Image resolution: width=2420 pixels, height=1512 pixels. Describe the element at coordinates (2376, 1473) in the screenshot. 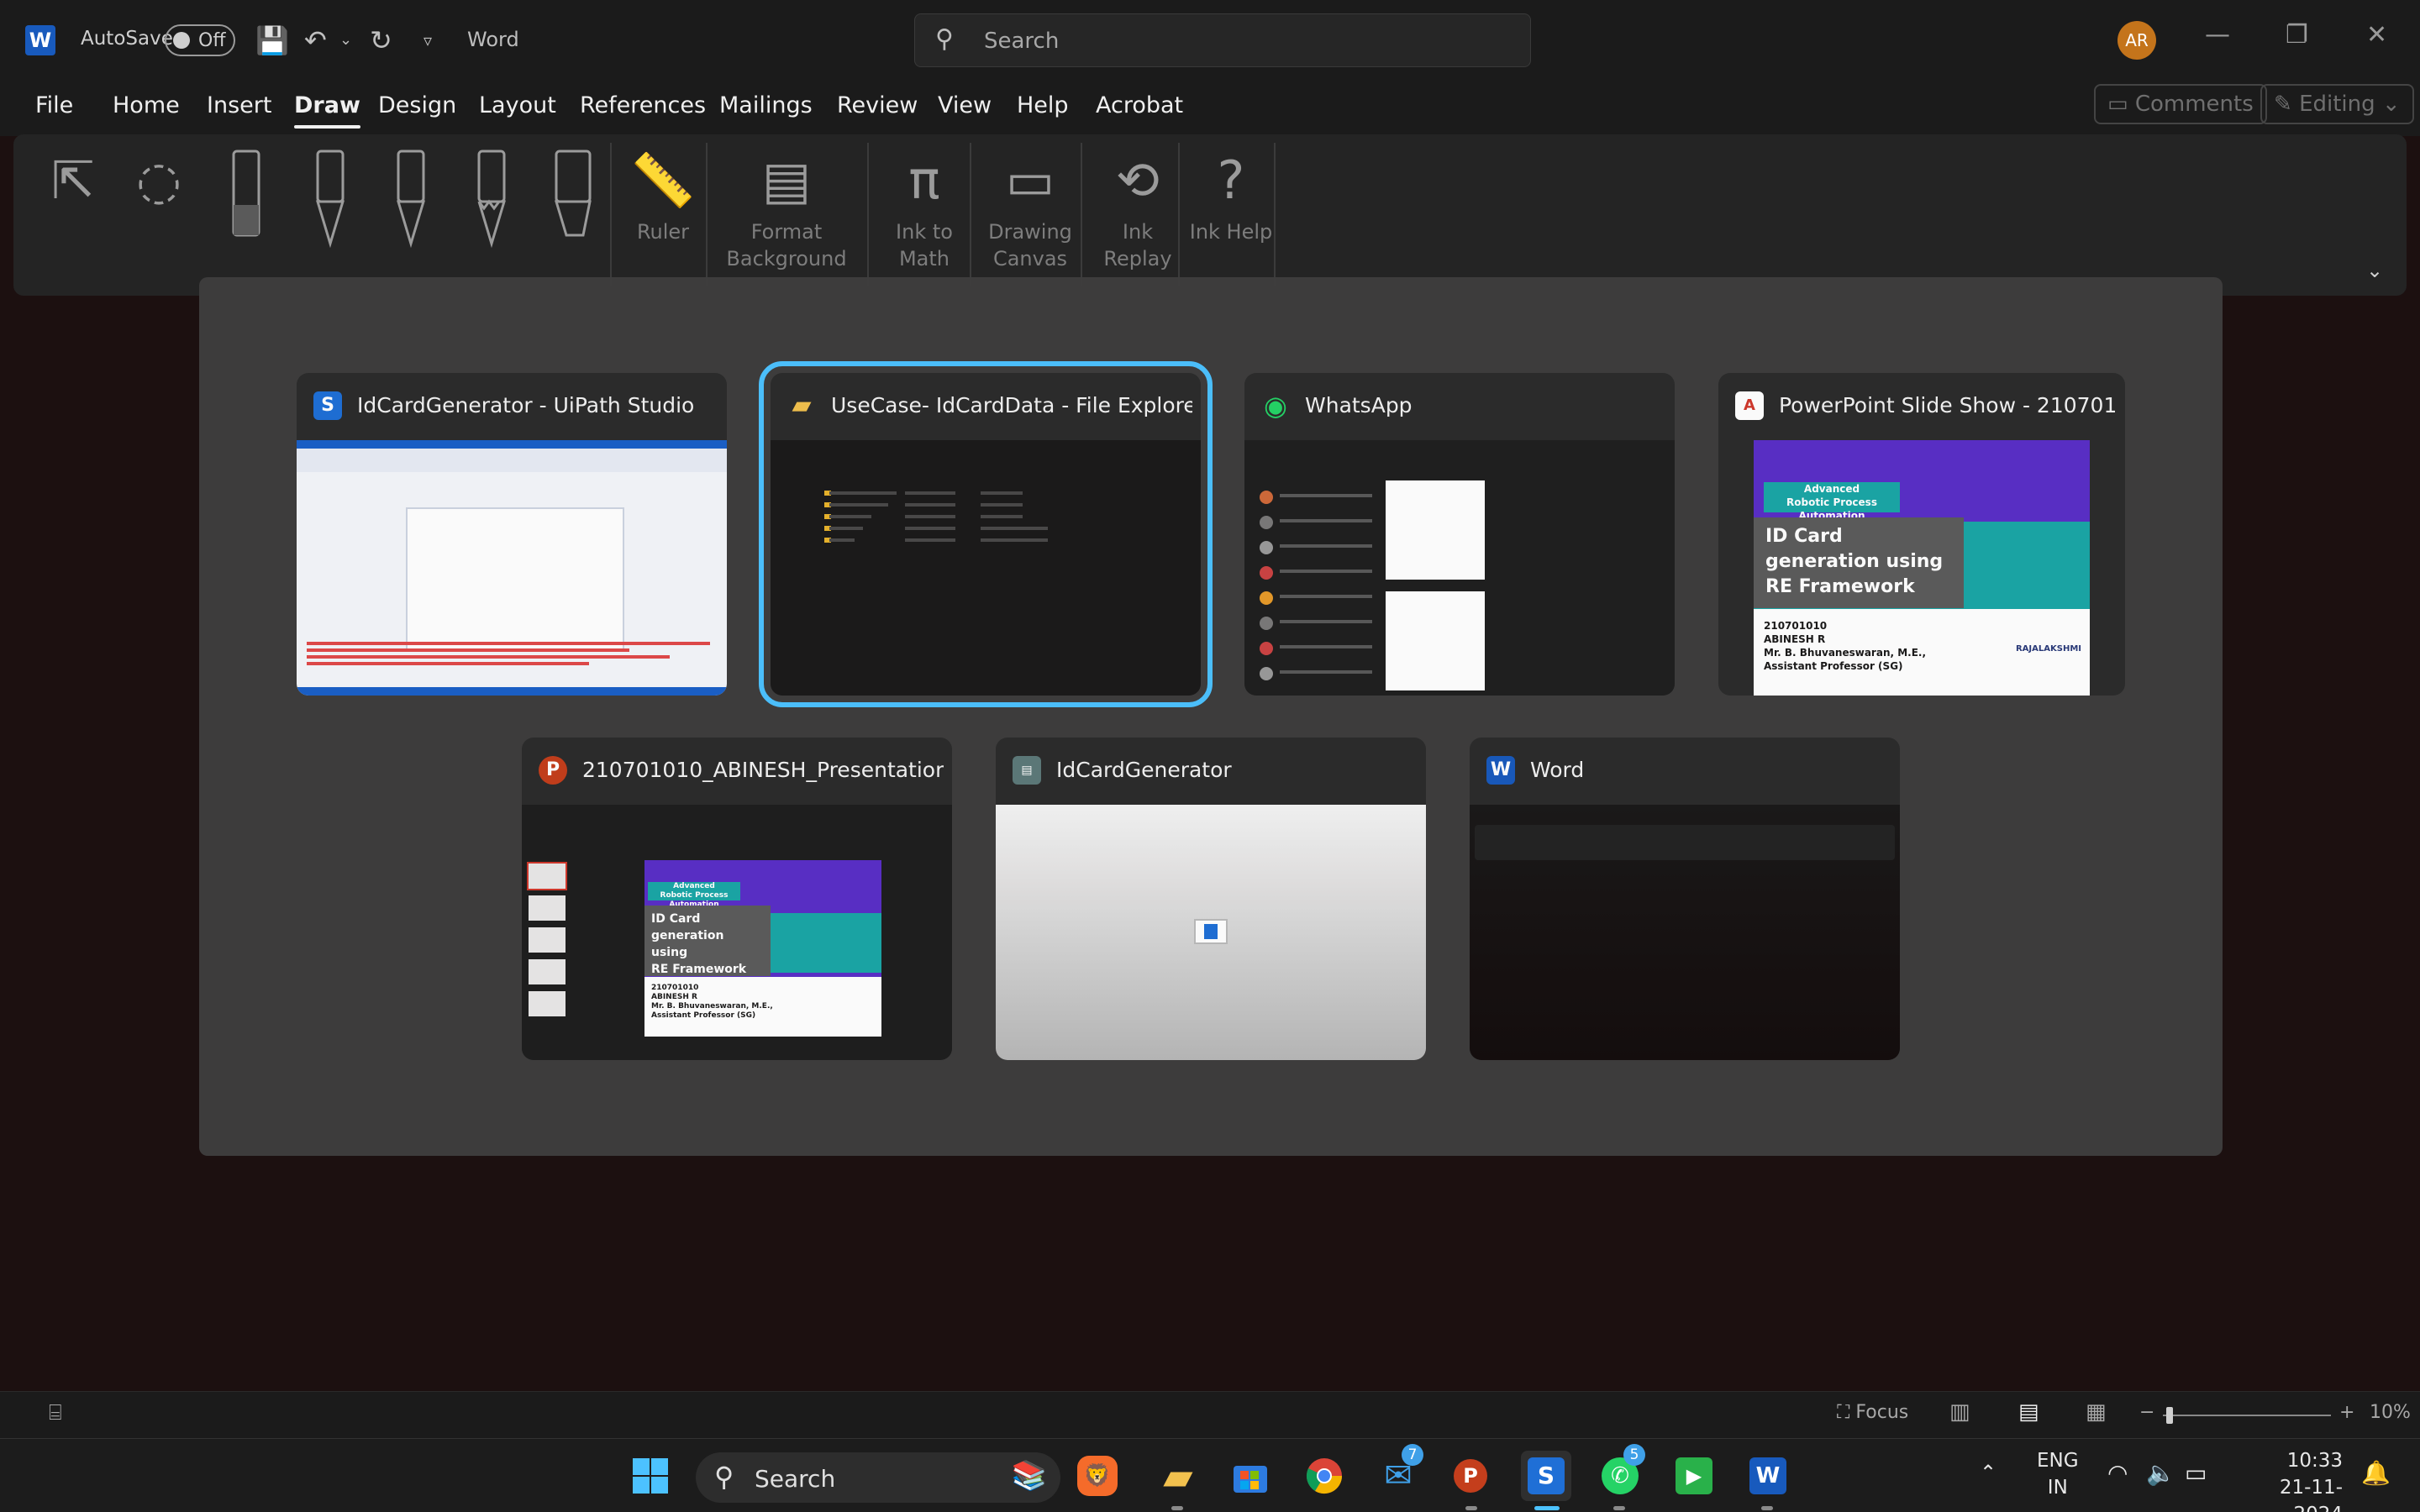

I see `notification-bell-icon: 🔔` at that location.